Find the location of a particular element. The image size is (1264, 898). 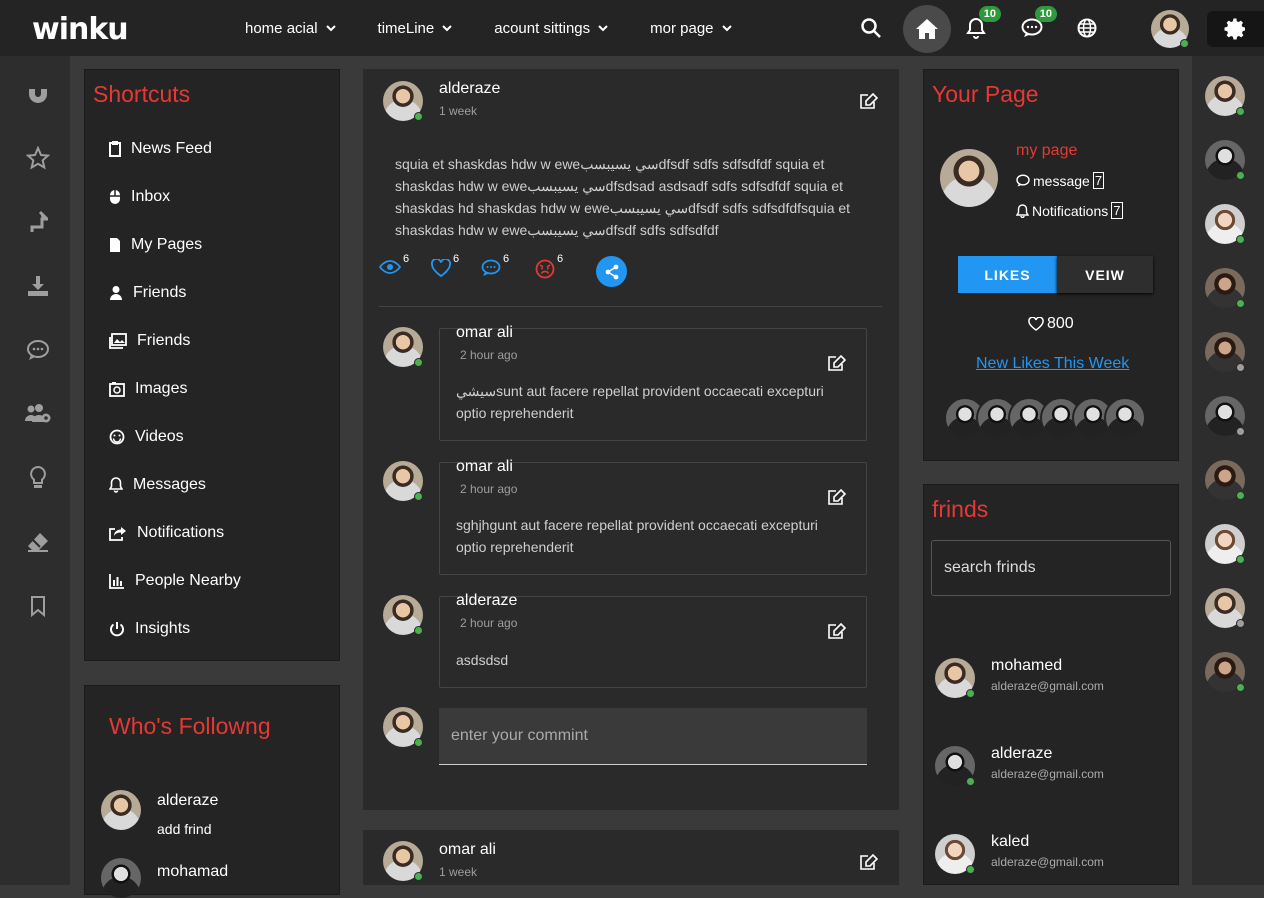

friend-email: alderaze@gmail.com is located at coordinates (1047, 686).